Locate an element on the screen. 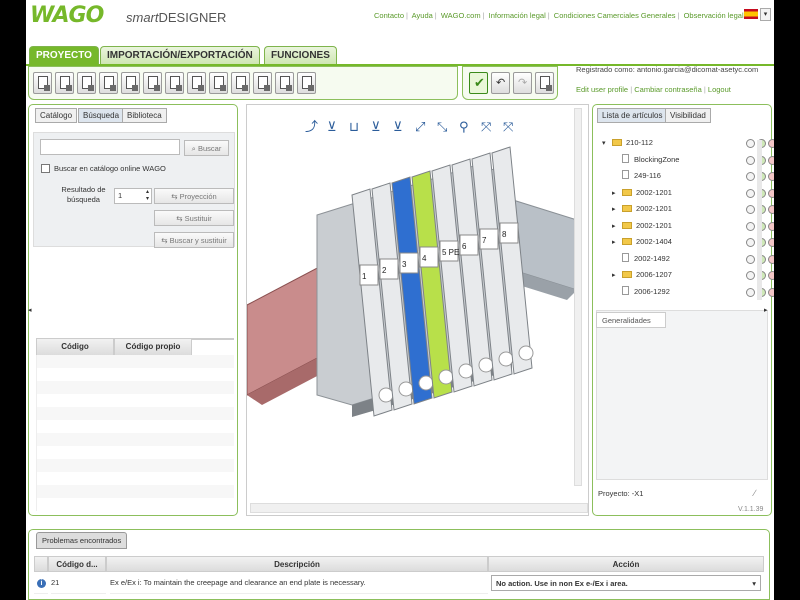 This screenshot has width=800, height=600. copy-project-button is located at coordinates (130, 83).